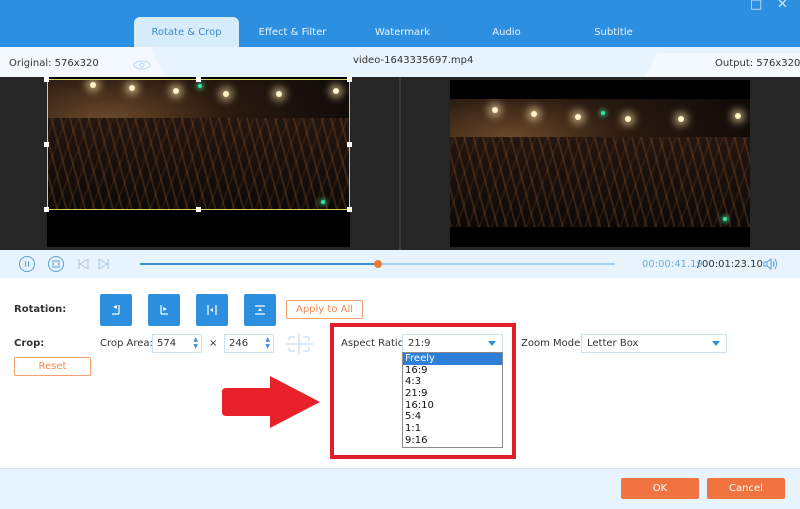 The width and height of the screenshot is (800, 509). Describe the element at coordinates (660, 488) in the screenshot. I see `ok-button: OK` at that location.